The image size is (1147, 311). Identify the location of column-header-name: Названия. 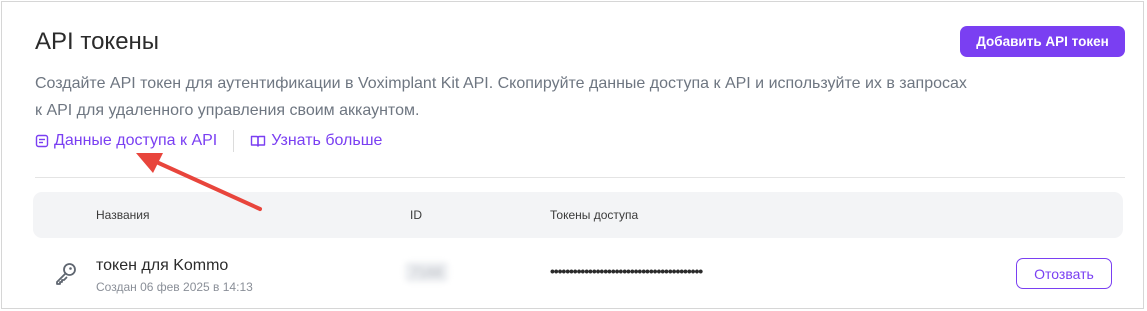
(123, 215).